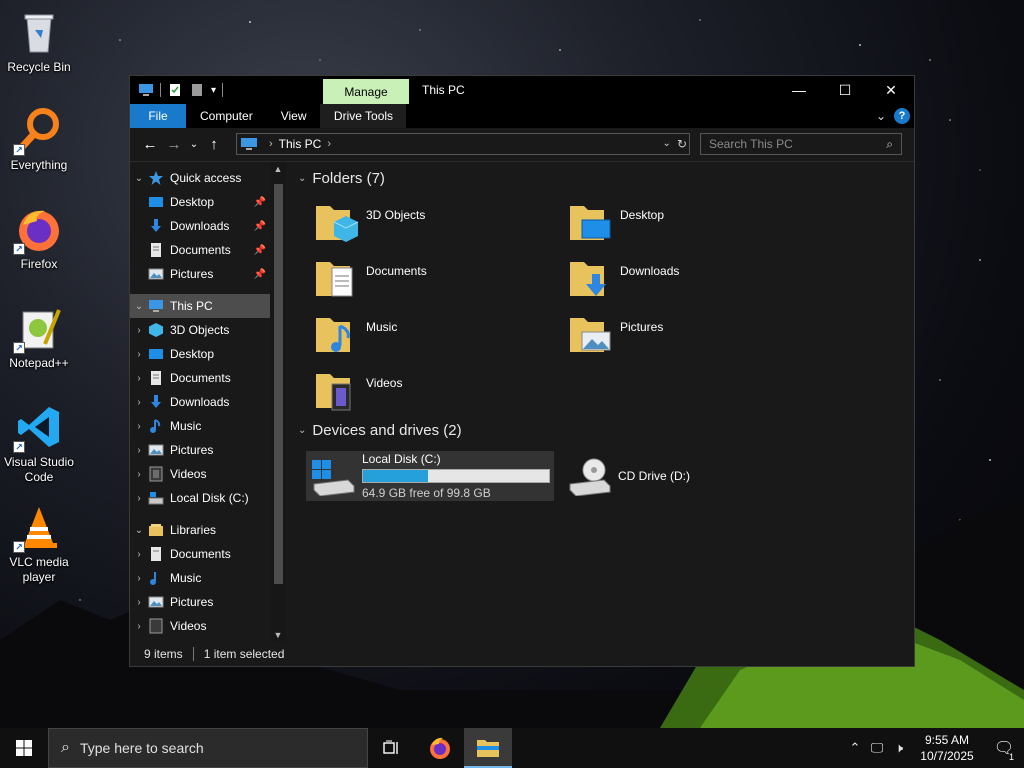  I want to click on nav-item-local-disk: › Local Disk (C:), so click(200, 498).